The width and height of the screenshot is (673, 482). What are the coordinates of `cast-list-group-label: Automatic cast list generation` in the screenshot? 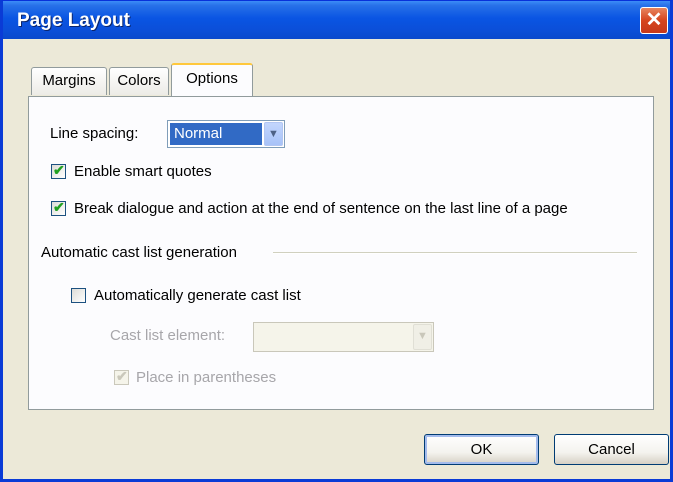 It's located at (139, 252).